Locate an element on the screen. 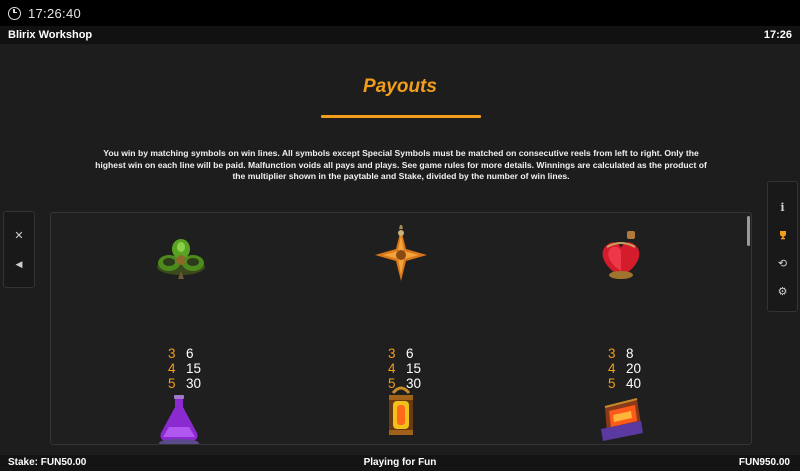  settings-icon: ⚙ is located at coordinates (782, 291).